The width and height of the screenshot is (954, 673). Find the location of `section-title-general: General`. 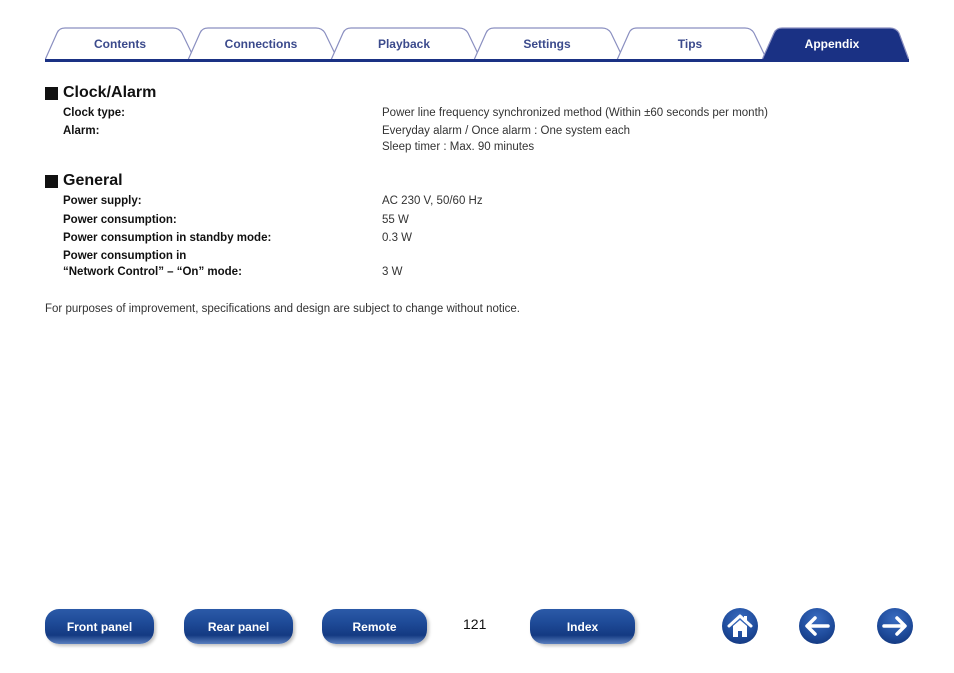

section-title-general: General is located at coordinates (84, 181).